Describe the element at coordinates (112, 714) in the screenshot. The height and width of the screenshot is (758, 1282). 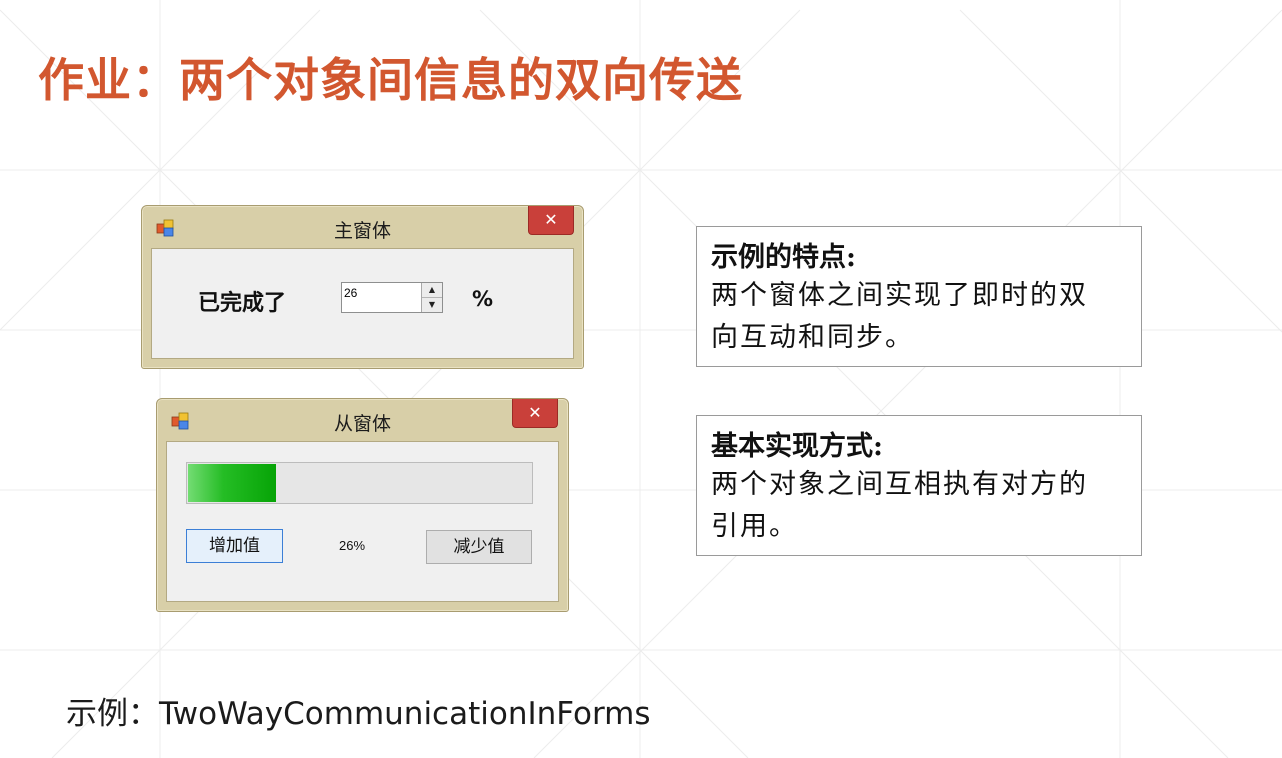
I see `example-prefix: 示例：` at that location.